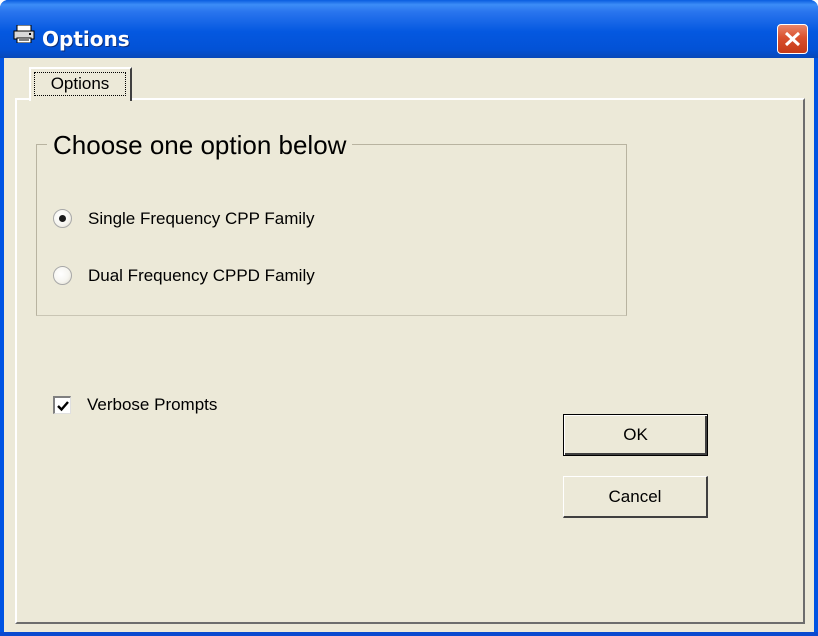 Image resolution: width=818 pixels, height=636 pixels. I want to click on tab-options: Options, so click(80, 84).